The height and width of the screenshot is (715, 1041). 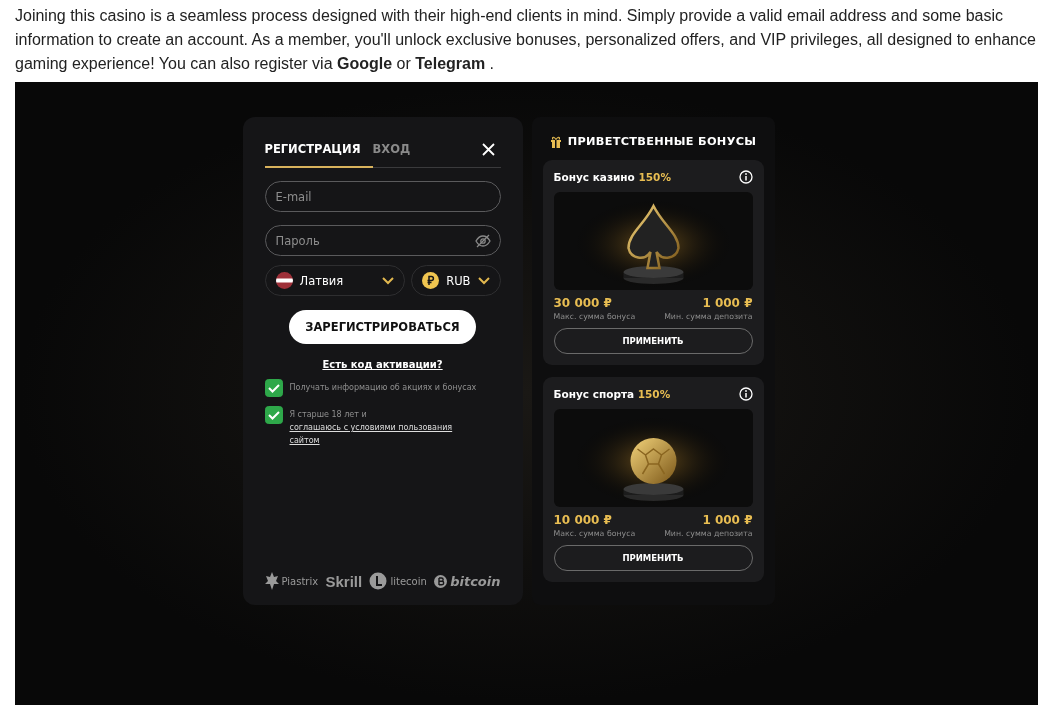 I want to click on article-paragraph: Joining this casino is a seamless process designed with their high-end clients in mind. Simply provide a valid email address and some basic information to create an account. As a member, you'll unlock exclusive bonuses, personalized offers, and VIP privileges, all designed to enhance gaming experience! You can also register via Google or Telegram ., so click(x=526, y=40).